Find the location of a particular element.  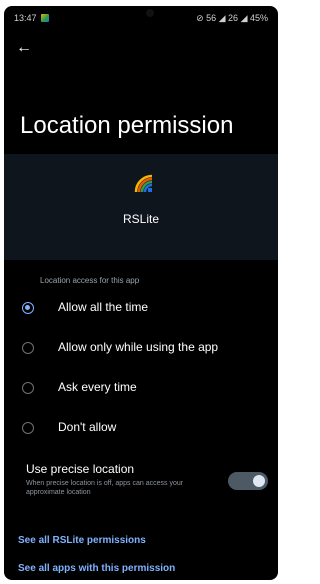

option-dont-allow: Don't allow is located at coordinates (141, 429).